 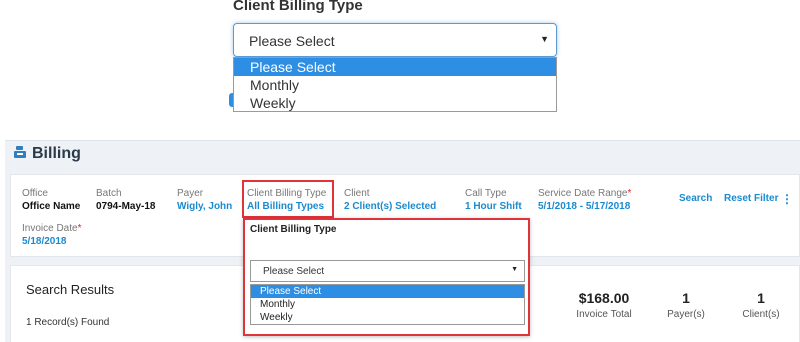 I want to click on filter-call-type: Call Type 1 Hour Shift, so click(x=493, y=200).